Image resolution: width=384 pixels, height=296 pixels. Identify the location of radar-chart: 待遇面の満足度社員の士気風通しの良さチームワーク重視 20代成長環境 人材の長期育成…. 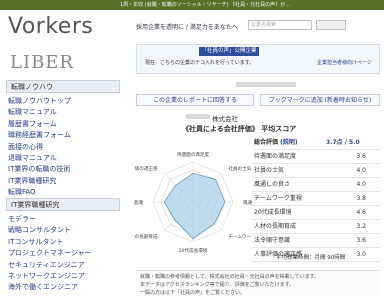
(193, 202).